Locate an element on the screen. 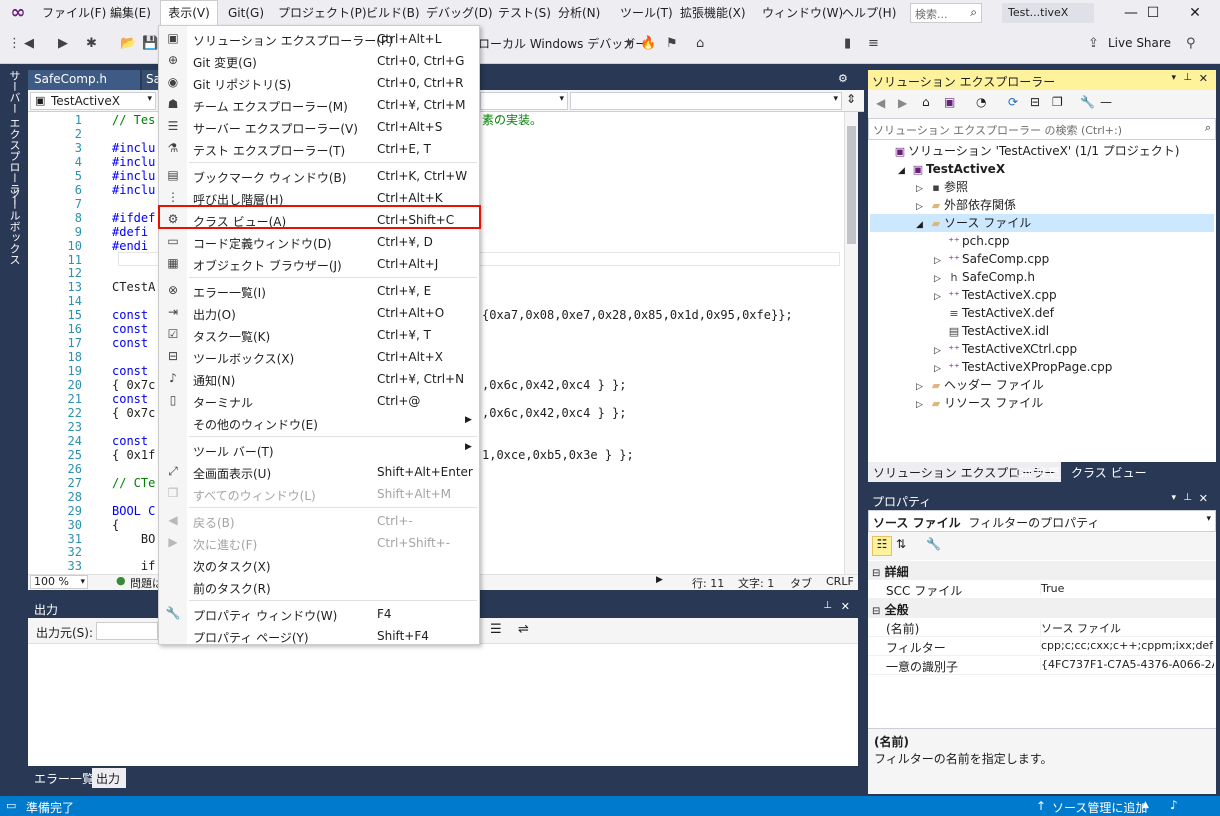 The height and width of the screenshot is (816, 1220). tree-node: ⁺⁺ pch.cpp is located at coordinates (971, 241).